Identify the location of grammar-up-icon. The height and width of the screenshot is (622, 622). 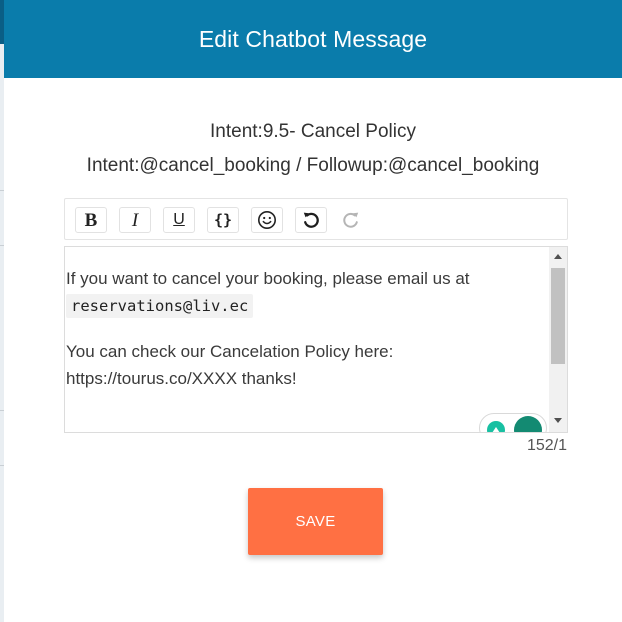
(496, 426).